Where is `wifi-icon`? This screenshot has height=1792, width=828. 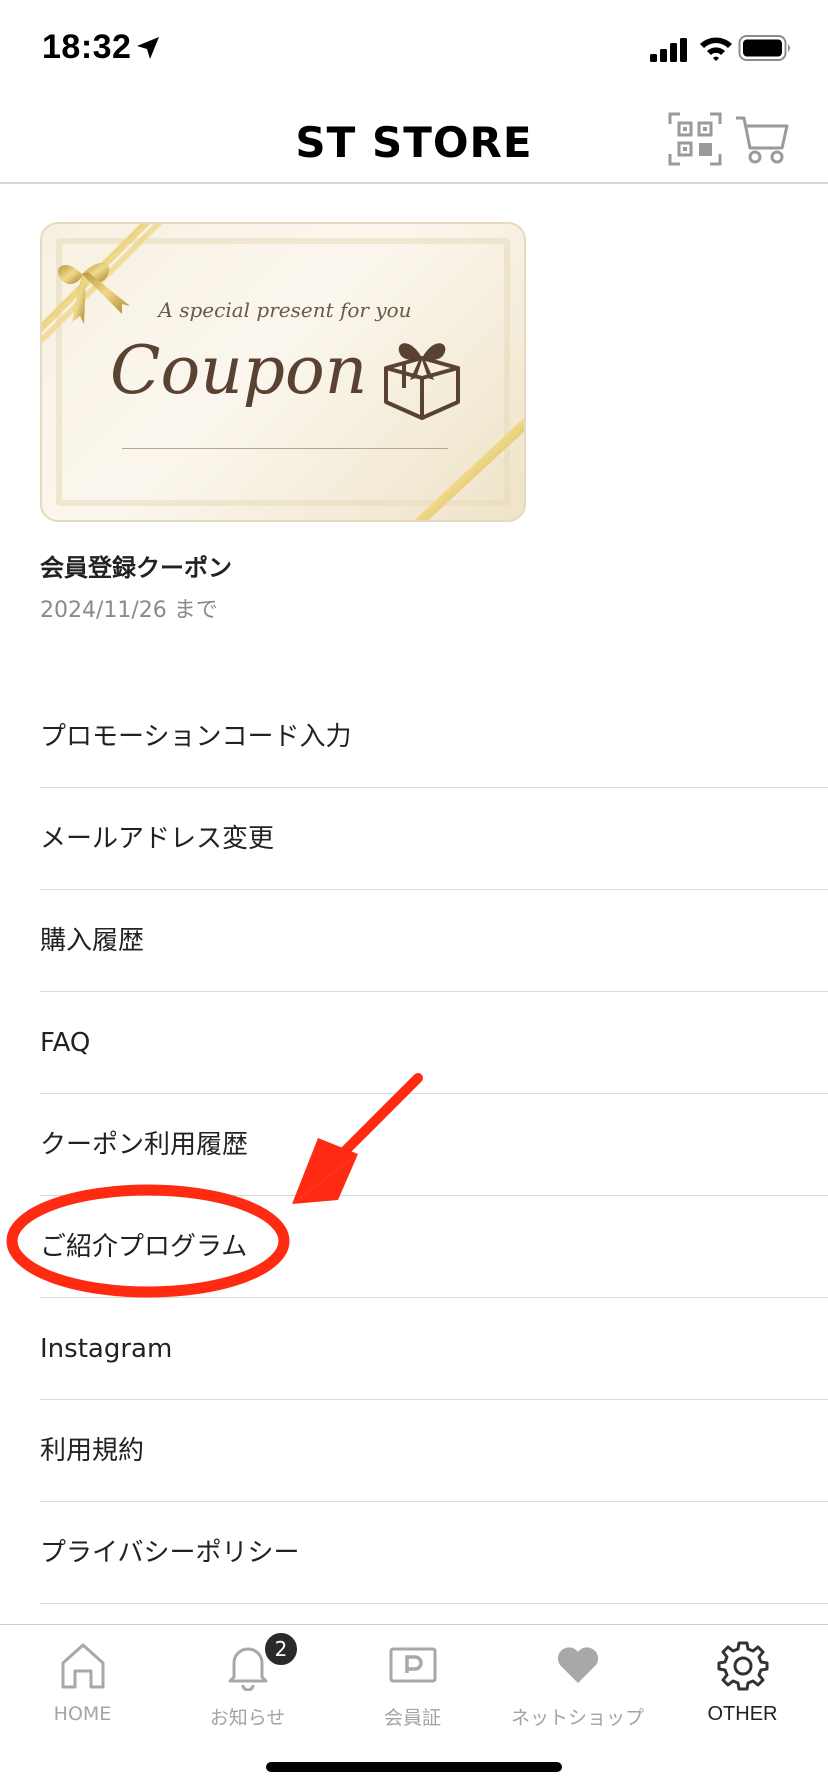 wifi-icon is located at coordinates (716, 49).